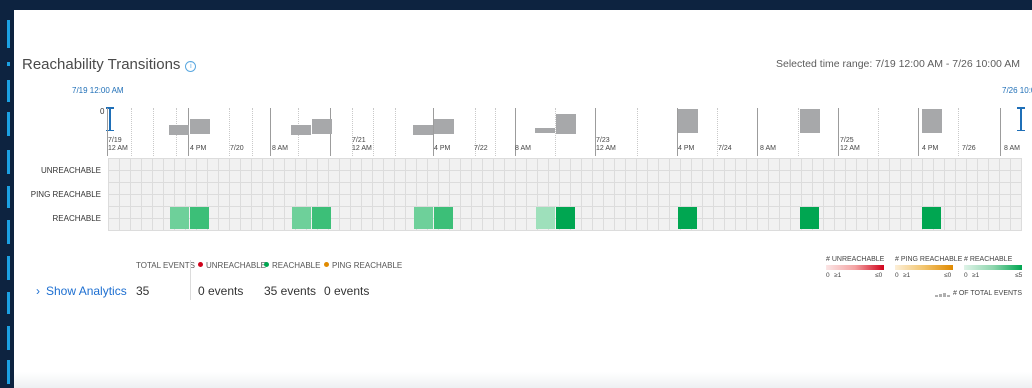 Image resolution: width=1032 pixels, height=388 pixels. Describe the element at coordinates (362, 144) in the screenshot. I see `timeline-tick-label: 7/21 12 AM` at that location.